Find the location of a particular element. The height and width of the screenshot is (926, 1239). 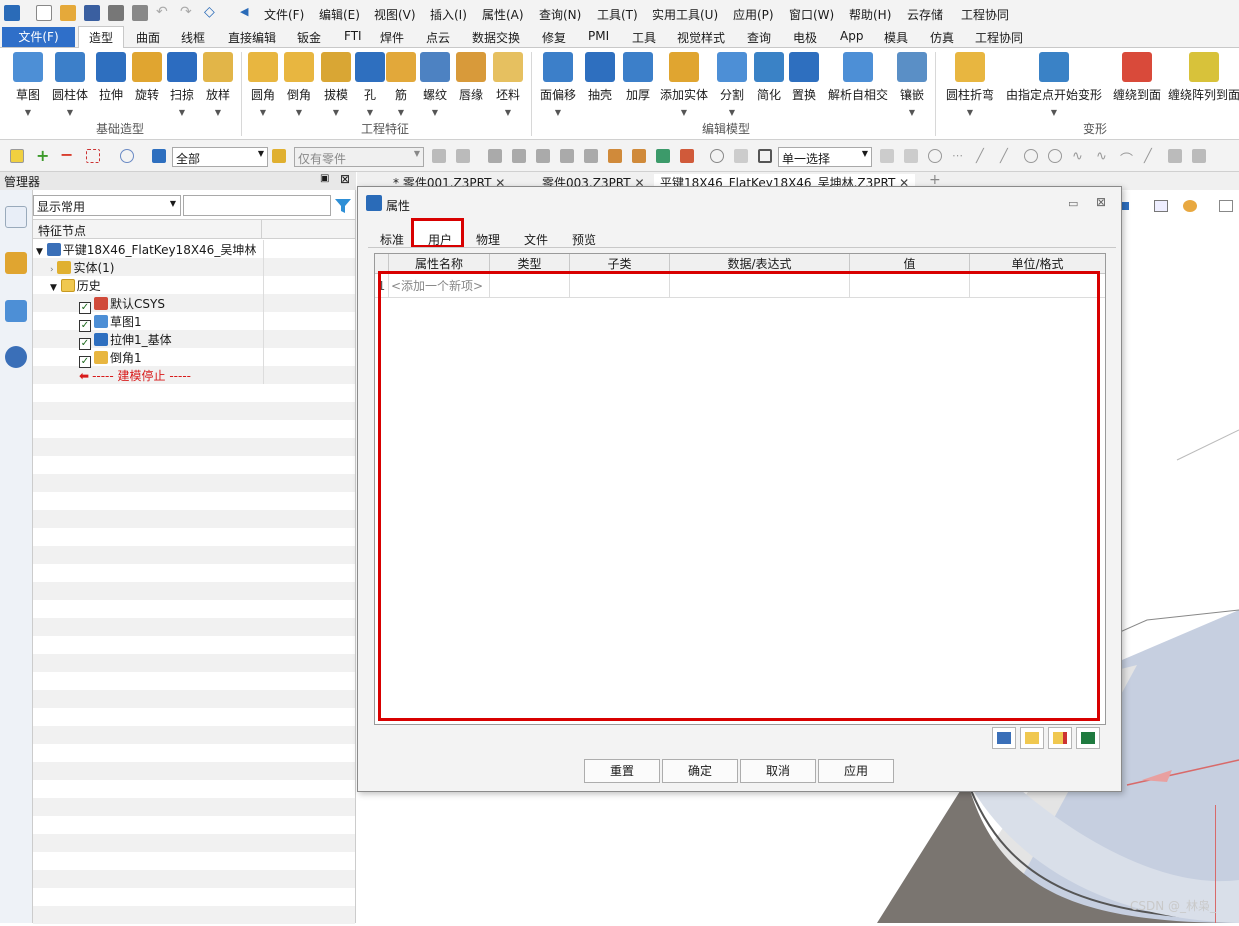

stock-button: 坯料 ▼ is located at coordinates (508, 84).